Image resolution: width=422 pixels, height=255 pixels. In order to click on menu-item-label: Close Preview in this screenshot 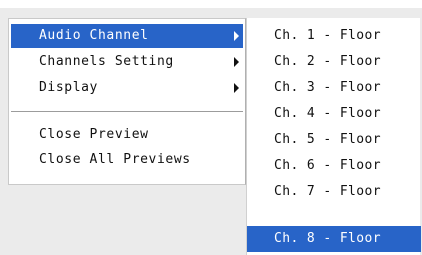, I will do `click(94, 134)`.